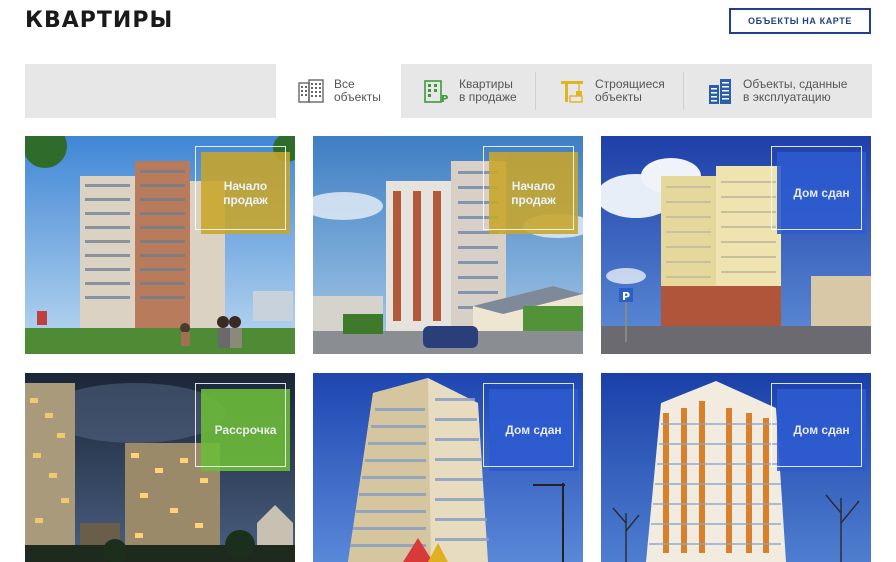  I want to click on crane-icon, so click(572, 91).